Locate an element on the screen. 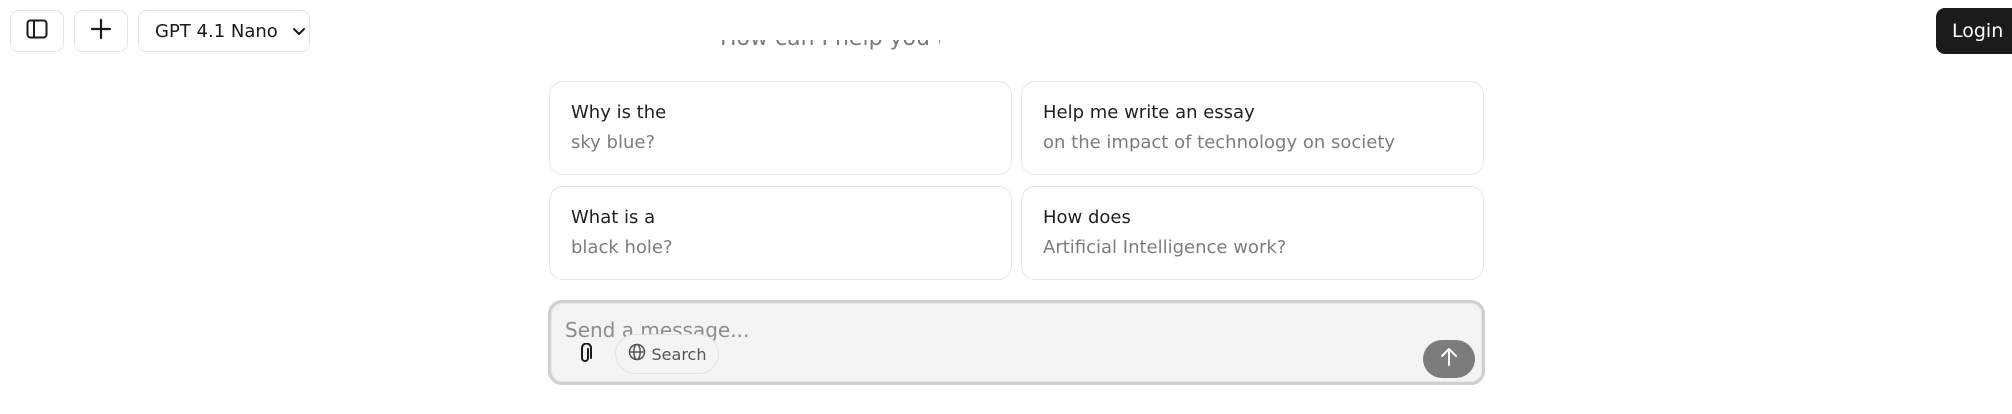 This screenshot has width=2012, height=414. suggestion-card: How does Artificial Intelligence work? is located at coordinates (1252, 233).